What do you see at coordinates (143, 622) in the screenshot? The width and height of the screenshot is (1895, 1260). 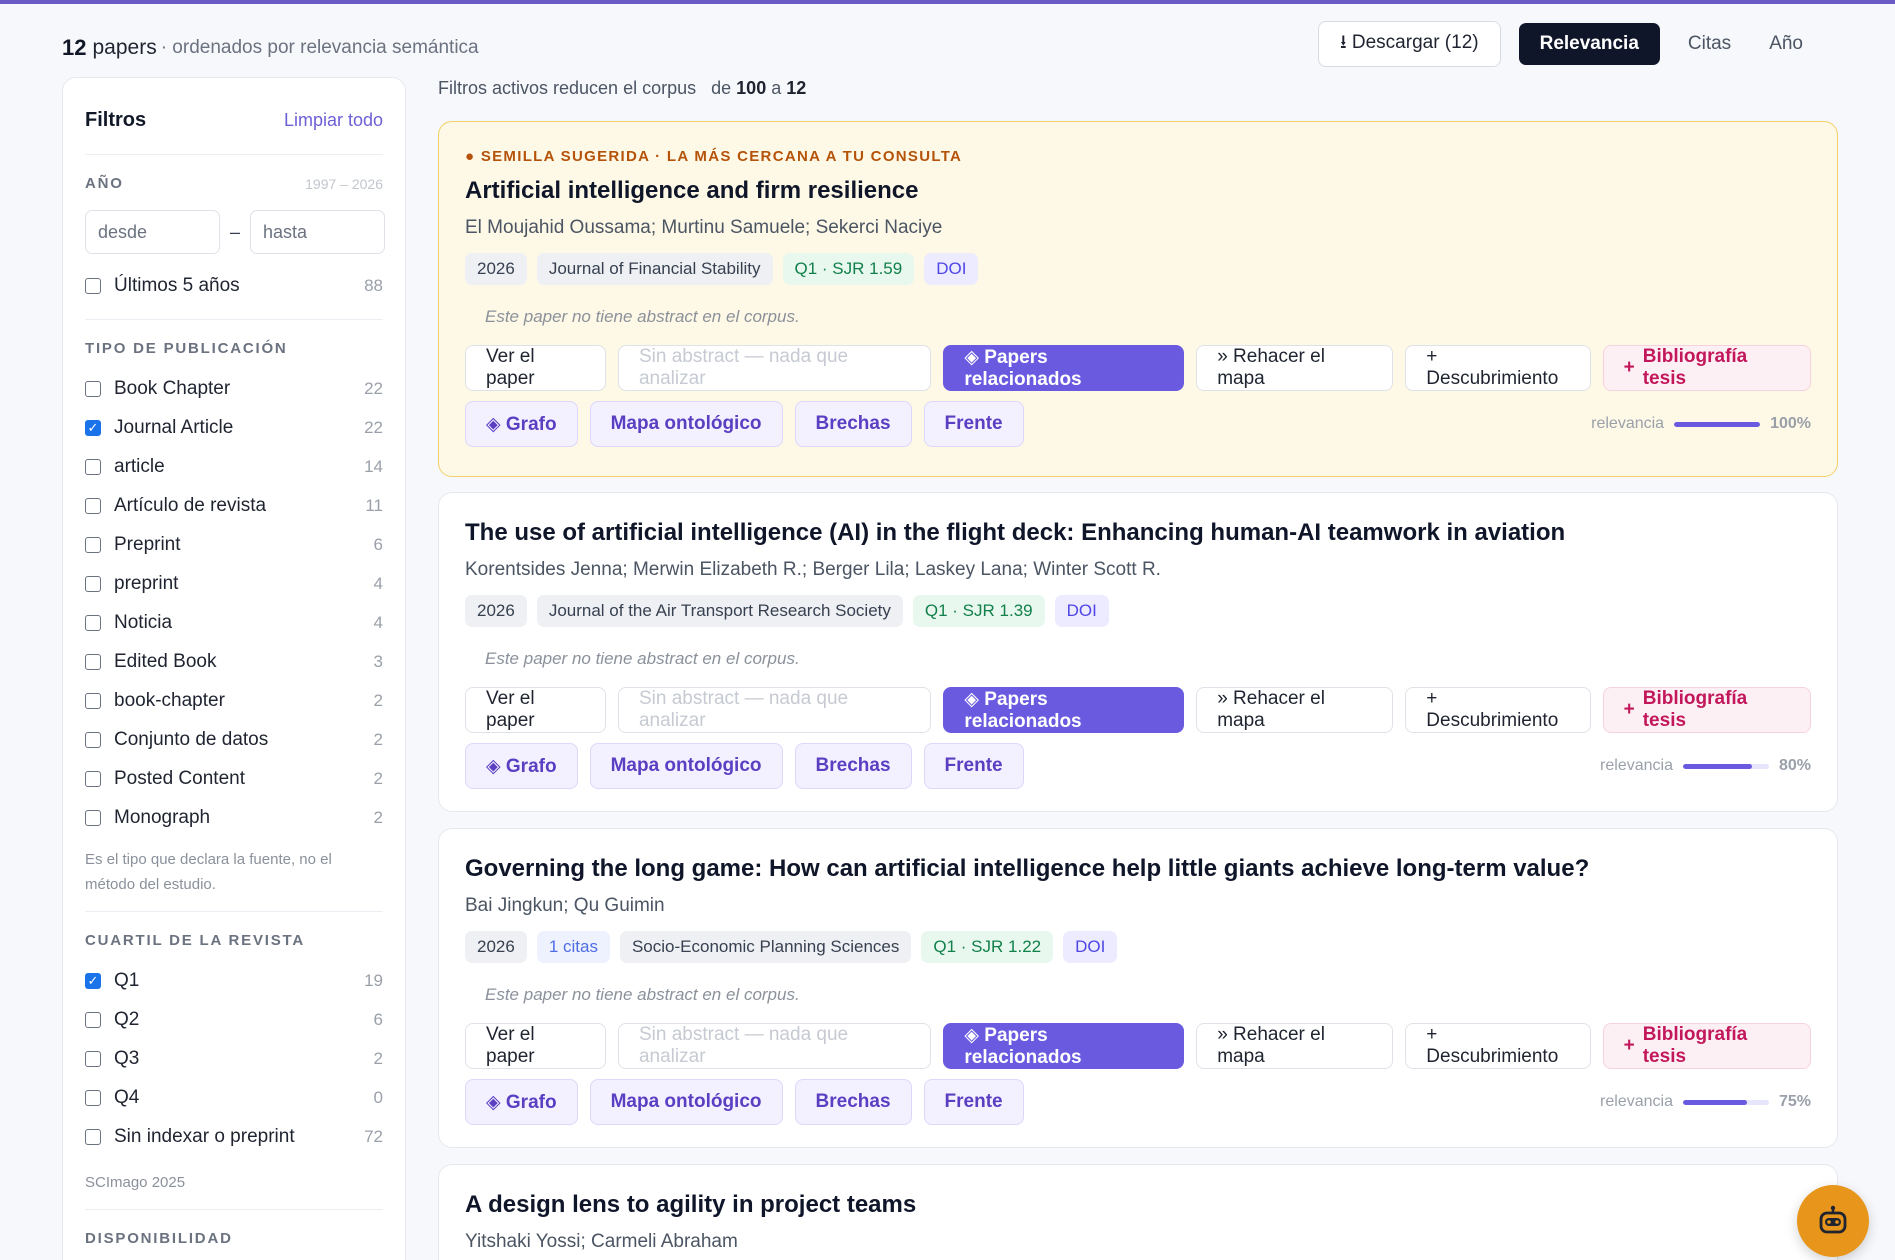 I see `option-label: Noticia` at bounding box center [143, 622].